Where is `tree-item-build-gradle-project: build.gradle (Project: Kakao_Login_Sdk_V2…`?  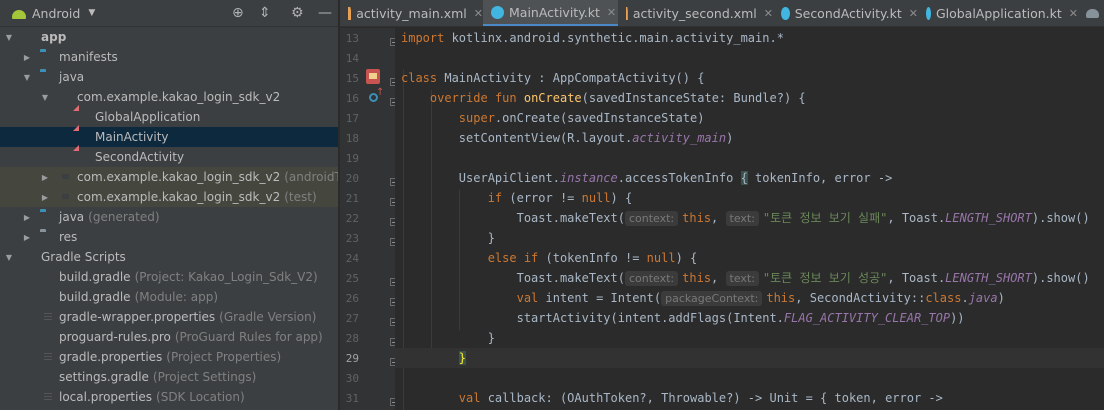 tree-item-build-gradle-project: build.gradle (Project: Kakao_Login_Sdk_V2… is located at coordinates (169, 277).